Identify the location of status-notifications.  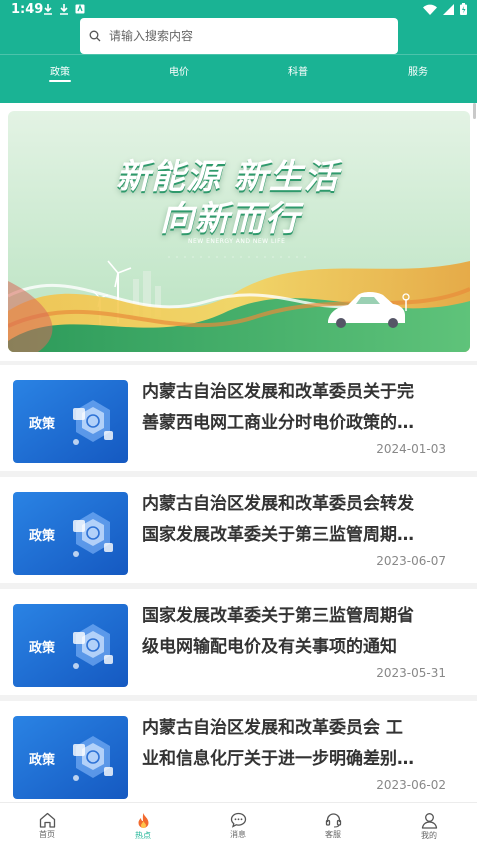
(64, 9).